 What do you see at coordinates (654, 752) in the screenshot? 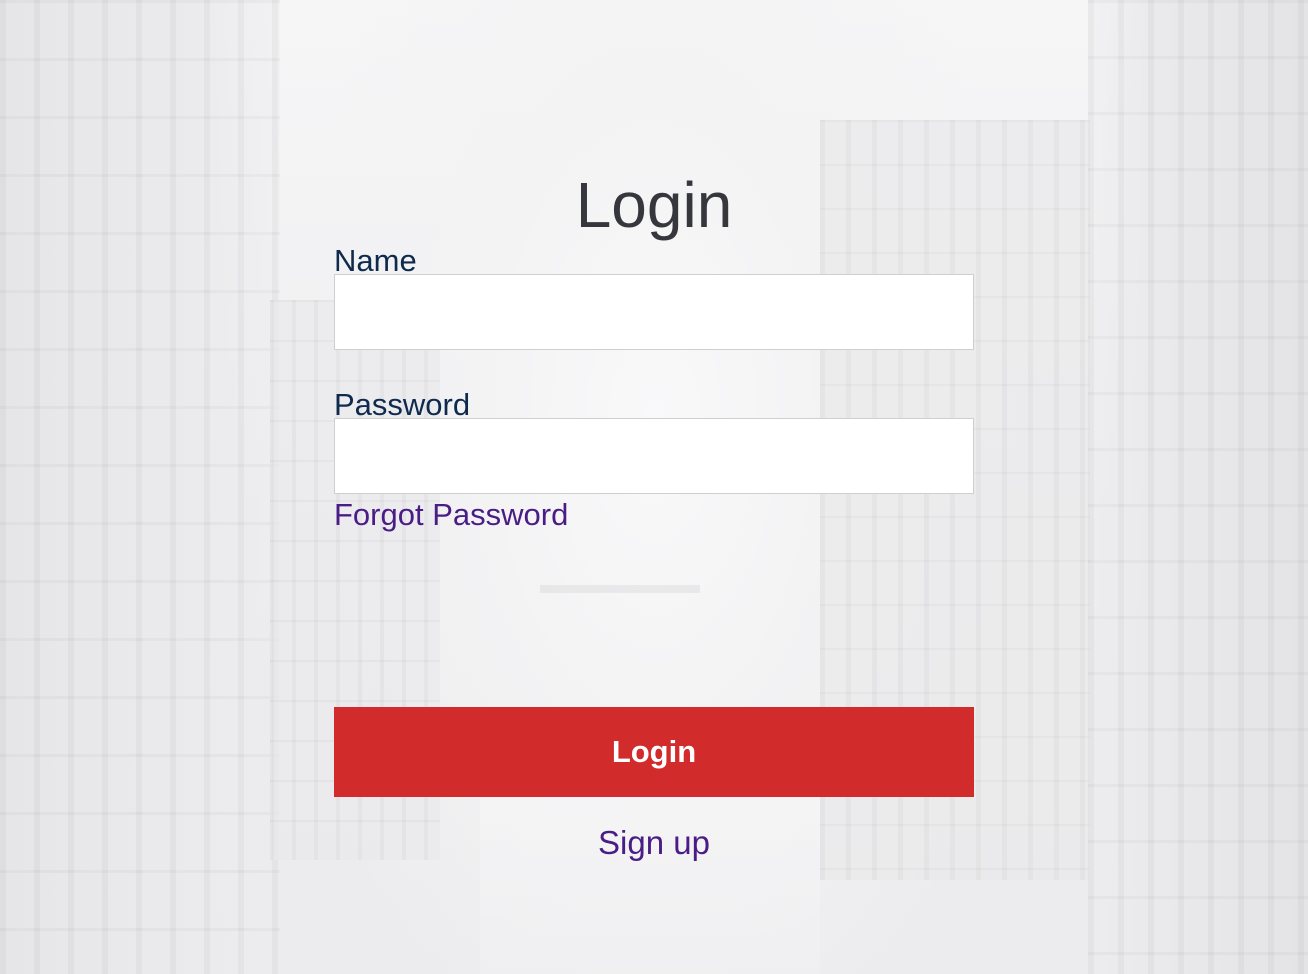
I see `login-button: Login` at bounding box center [654, 752].